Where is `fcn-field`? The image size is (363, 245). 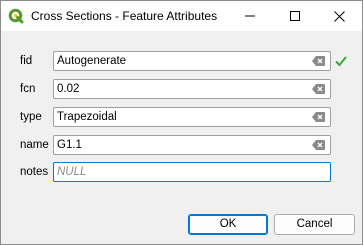
fcn-field is located at coordinates (192, 89).